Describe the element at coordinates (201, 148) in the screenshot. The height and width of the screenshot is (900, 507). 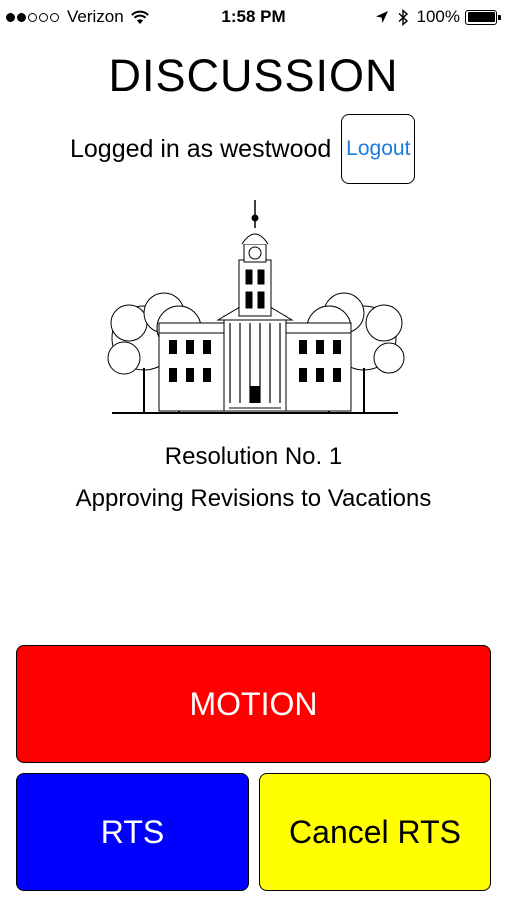
I see `logged-in-label: Logged in as westwood` at that location.